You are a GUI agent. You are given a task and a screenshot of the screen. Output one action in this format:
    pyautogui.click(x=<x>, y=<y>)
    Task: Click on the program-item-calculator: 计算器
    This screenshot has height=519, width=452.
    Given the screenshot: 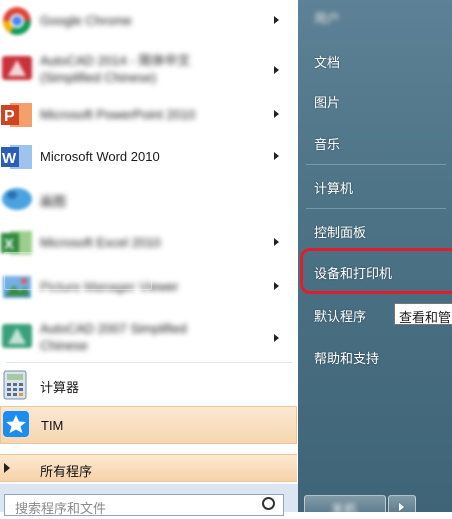 What is the action you would take?
    pyautogui.click(x=149, y=385)
    